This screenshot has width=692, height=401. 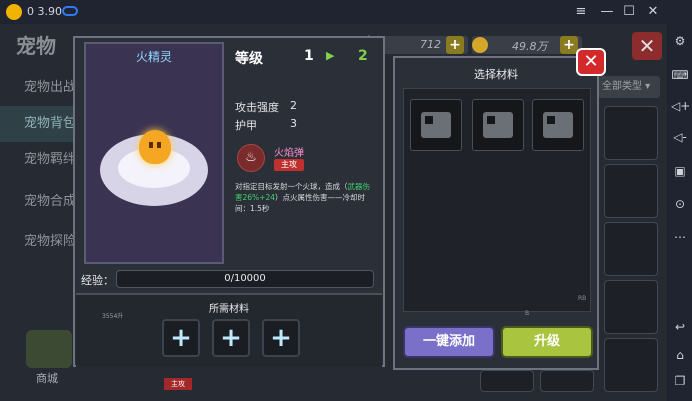 What do you see at coordinates (653, 12) in the screenshot?
I see `close-window-icon: ✕` at bounding box center [653, 12].